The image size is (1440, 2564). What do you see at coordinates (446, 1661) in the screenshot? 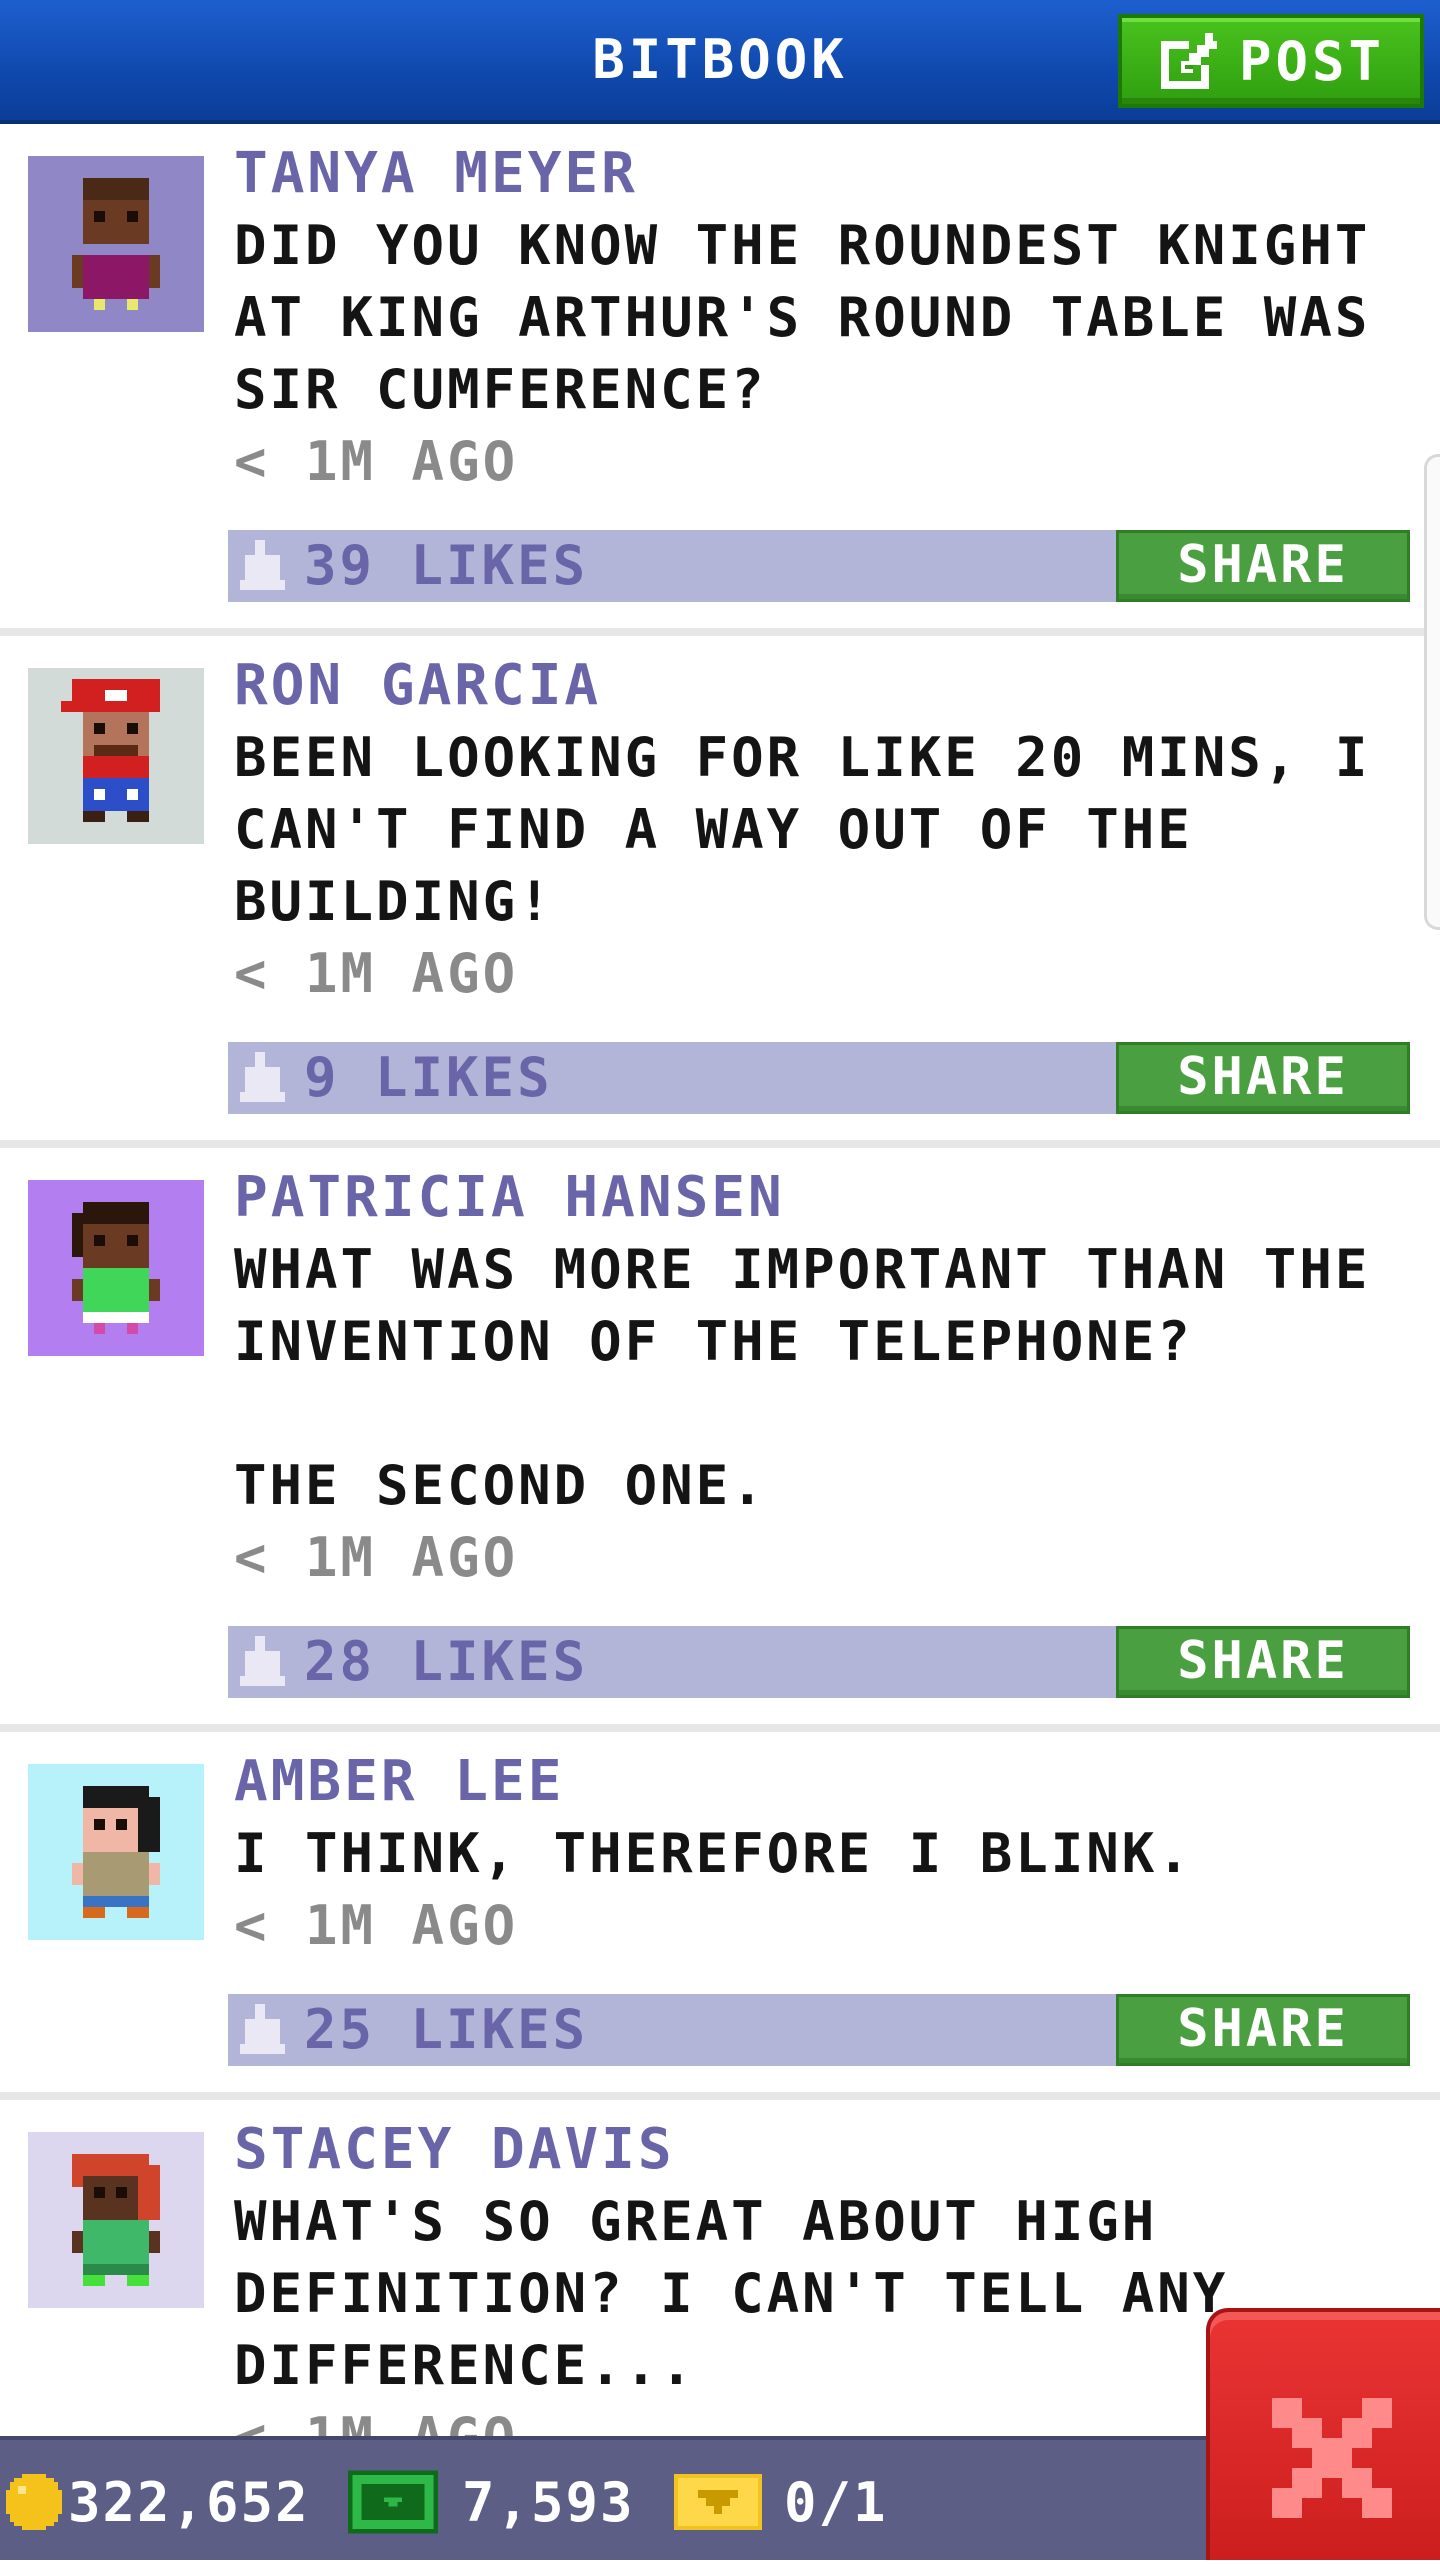
I see `likes-count: 28 LIKES` at bounding box center [446, 1661].